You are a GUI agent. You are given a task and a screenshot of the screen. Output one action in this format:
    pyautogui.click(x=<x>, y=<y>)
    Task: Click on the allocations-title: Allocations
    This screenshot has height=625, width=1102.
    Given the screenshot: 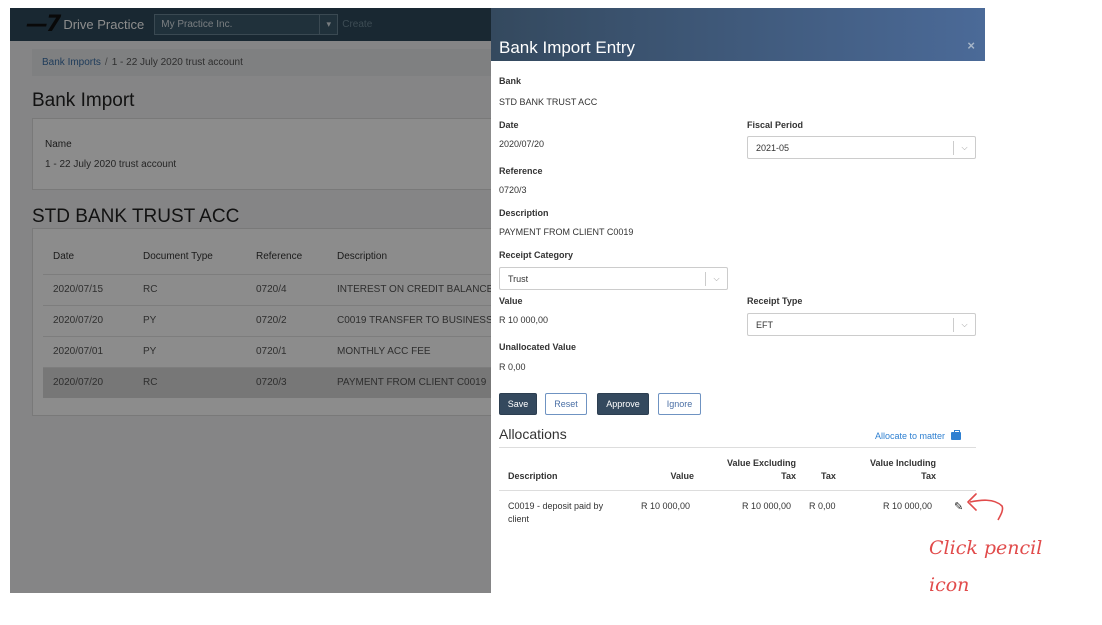 What is the action you would take?
    pyautogui.click(x=533, y=434)
    